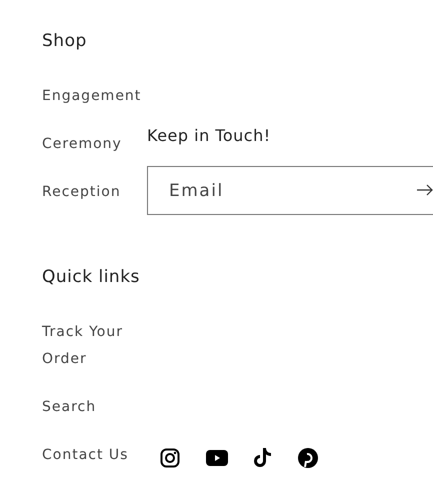 The width and height of the screenshot is (433, 500). I want to click on section-heading: Quick links, so click(91, 277).